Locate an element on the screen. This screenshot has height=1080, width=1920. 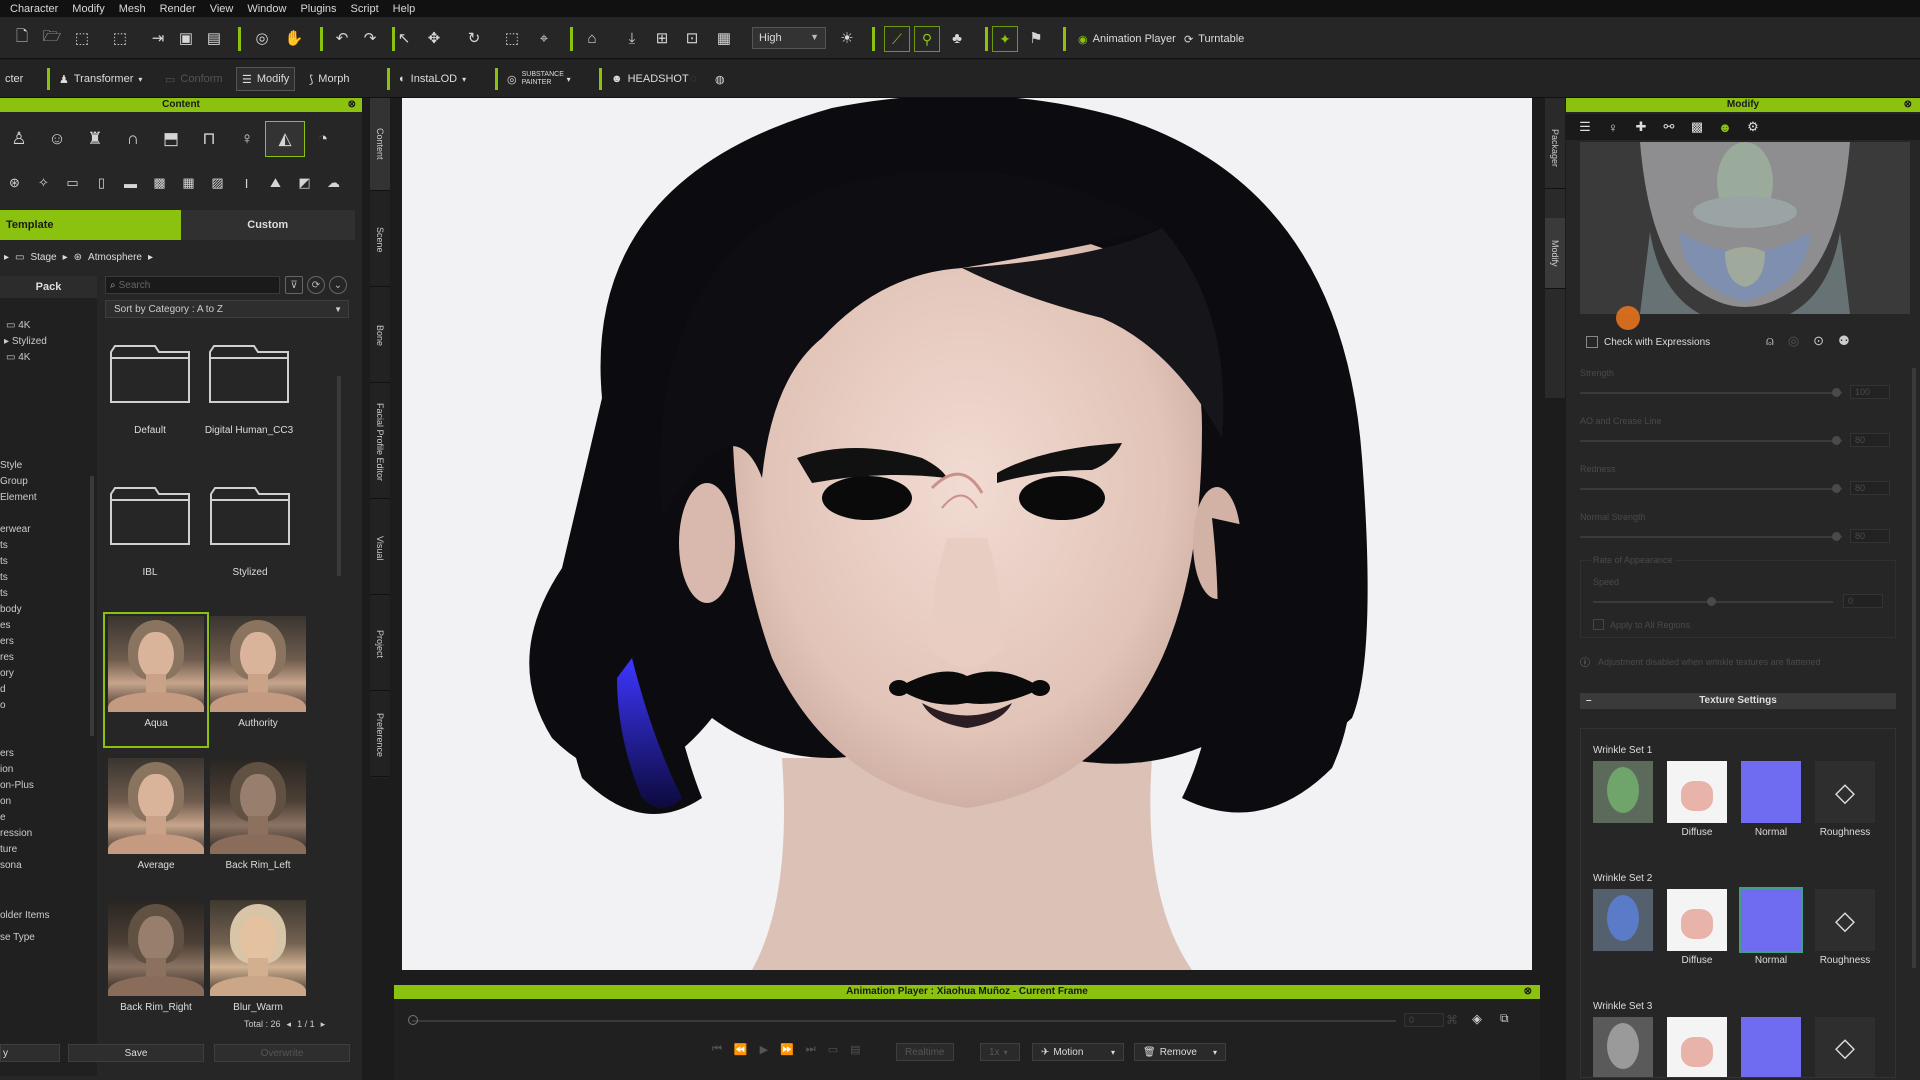
file-type-label: se Type is located at coordinates (17, 937).